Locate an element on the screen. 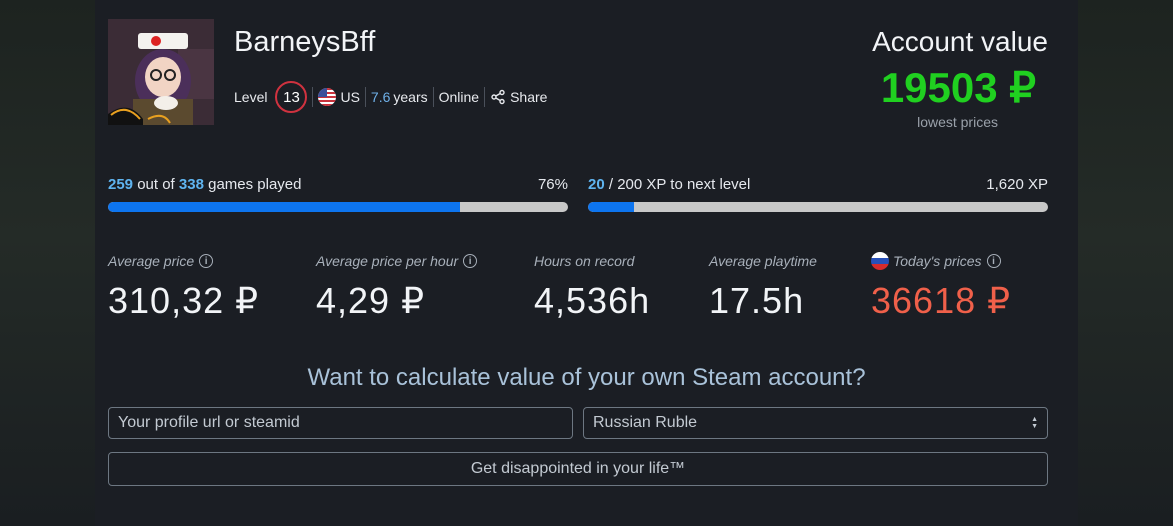  profile-meta: Level 13 US 7.6 years Online Share is located at coordinates (390, 97).